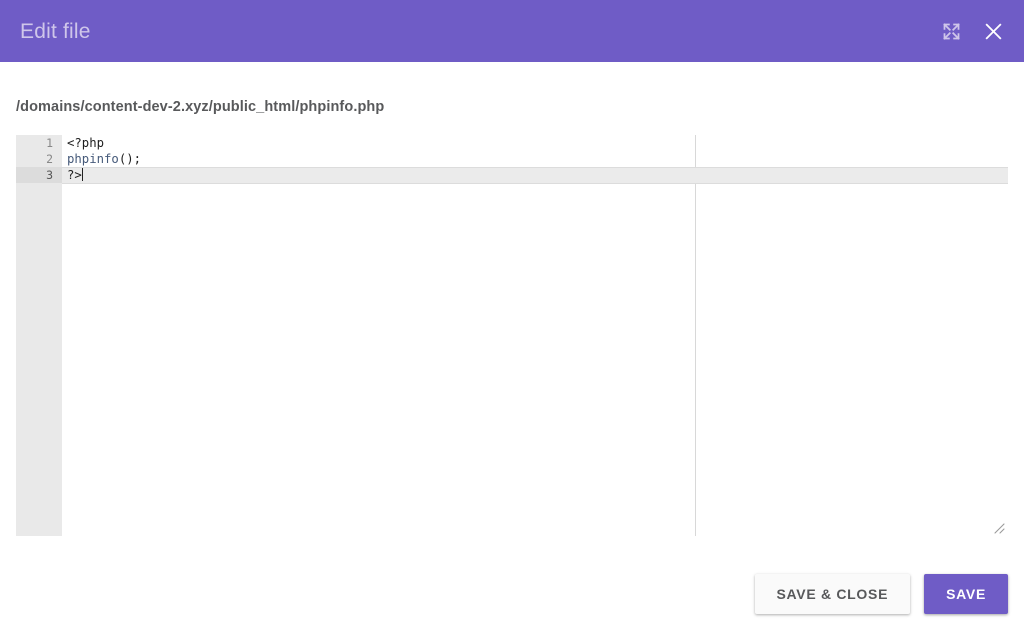 This screenshot has width=1024, height=627. Describe the element at coordinates (998, 527) in the screenshot. I see `resize-grip-icon` at that location.